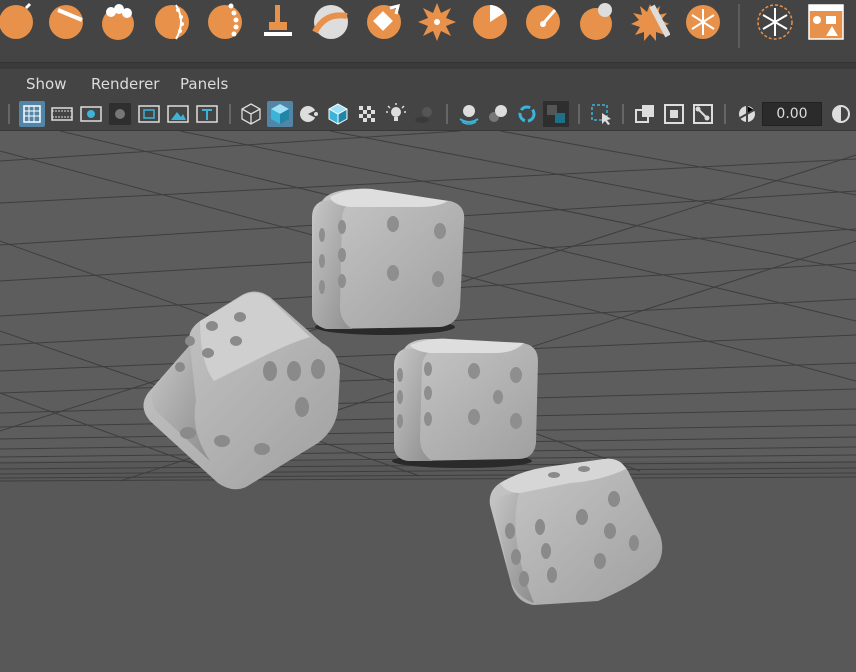 The image size is (856, 672). I want to click on pie-sphere-icon, so click(490, 22).